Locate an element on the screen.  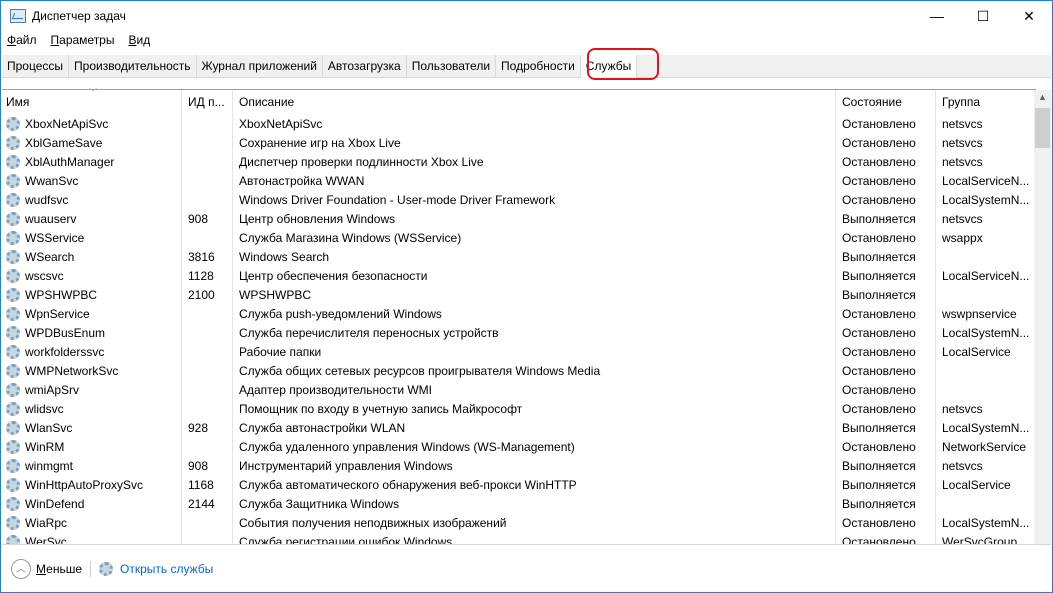
cell-description: Адаптер производительности WMI is located at coordinates (534, 389).